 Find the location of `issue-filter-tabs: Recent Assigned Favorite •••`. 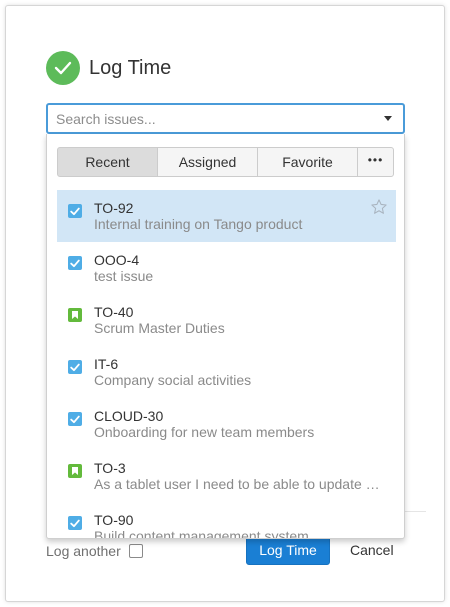

issue-filter-tabs: Recent Assigned Favorite ••• is located at coordinates (225, 162).